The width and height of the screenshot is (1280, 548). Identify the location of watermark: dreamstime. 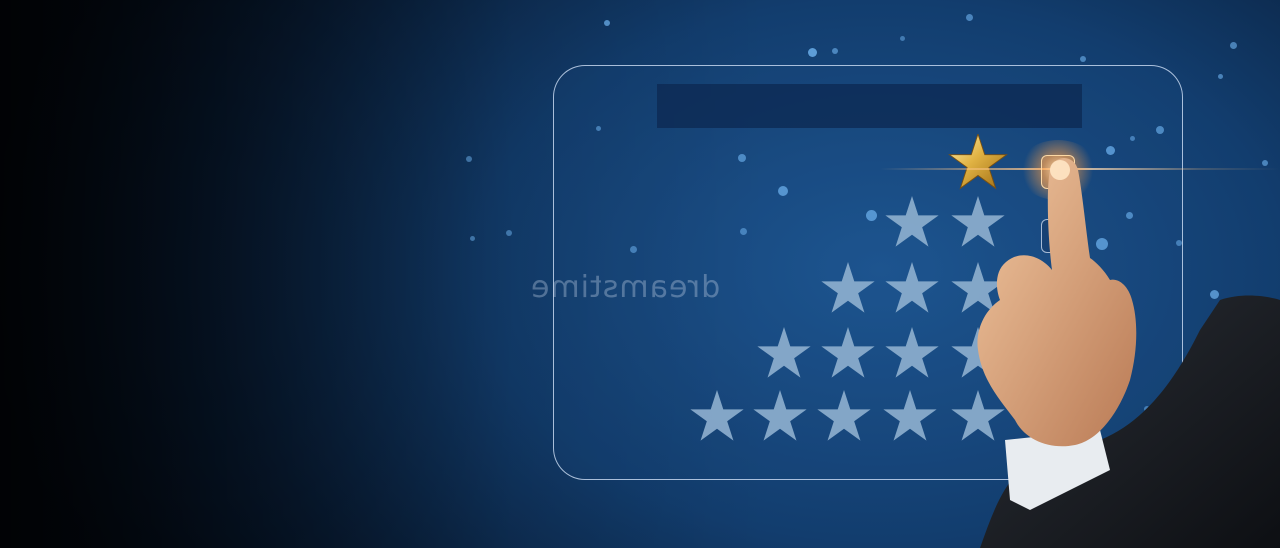
(625, 287).